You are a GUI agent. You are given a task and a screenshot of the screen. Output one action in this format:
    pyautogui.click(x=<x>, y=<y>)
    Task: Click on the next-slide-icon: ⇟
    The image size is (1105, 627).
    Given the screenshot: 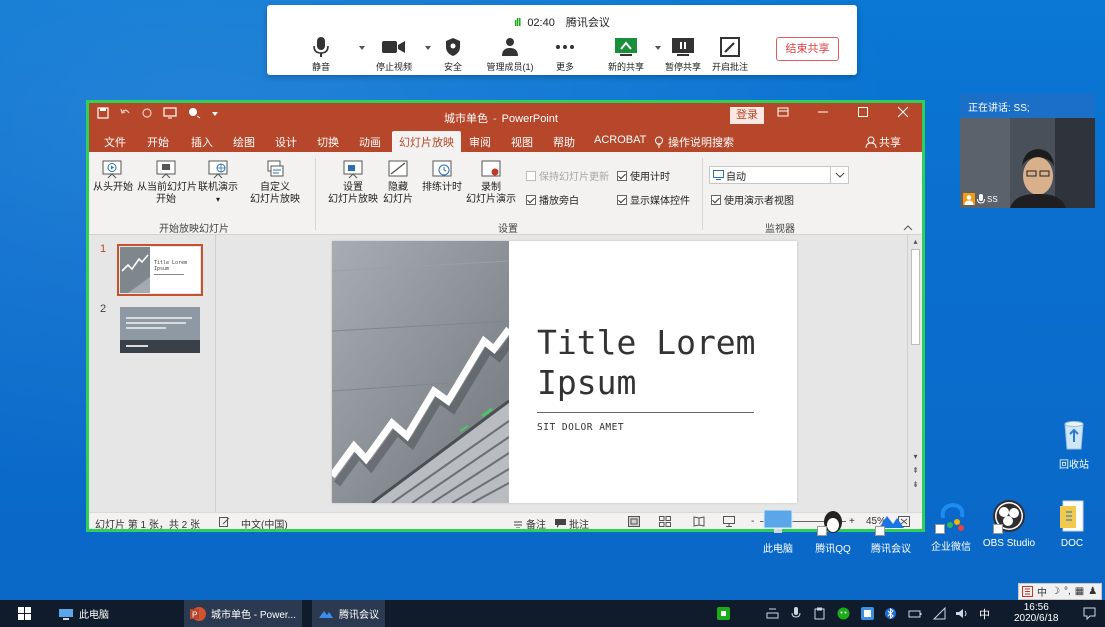 What is the action you would take?
    pyautogui.click(x=915, y=484)
    